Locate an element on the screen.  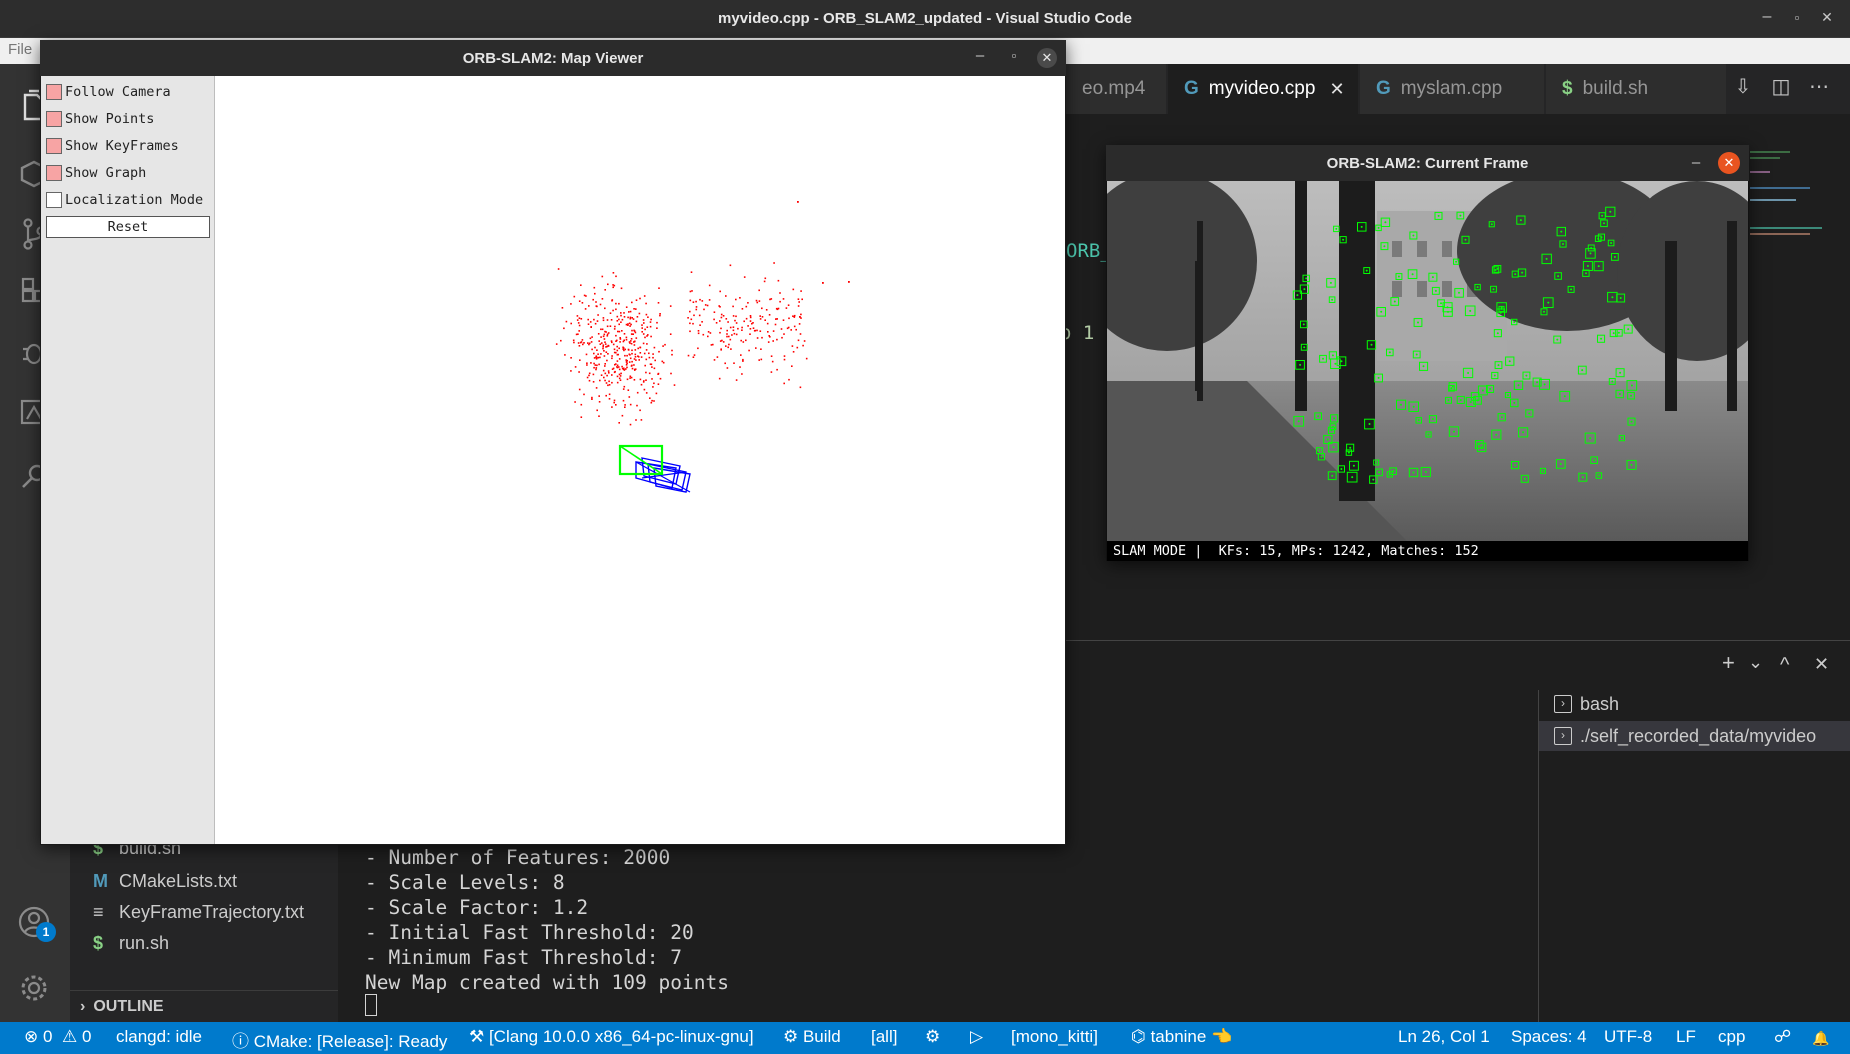
outline-section-header: › OUTLINE is located at coordinates (204, 1006).